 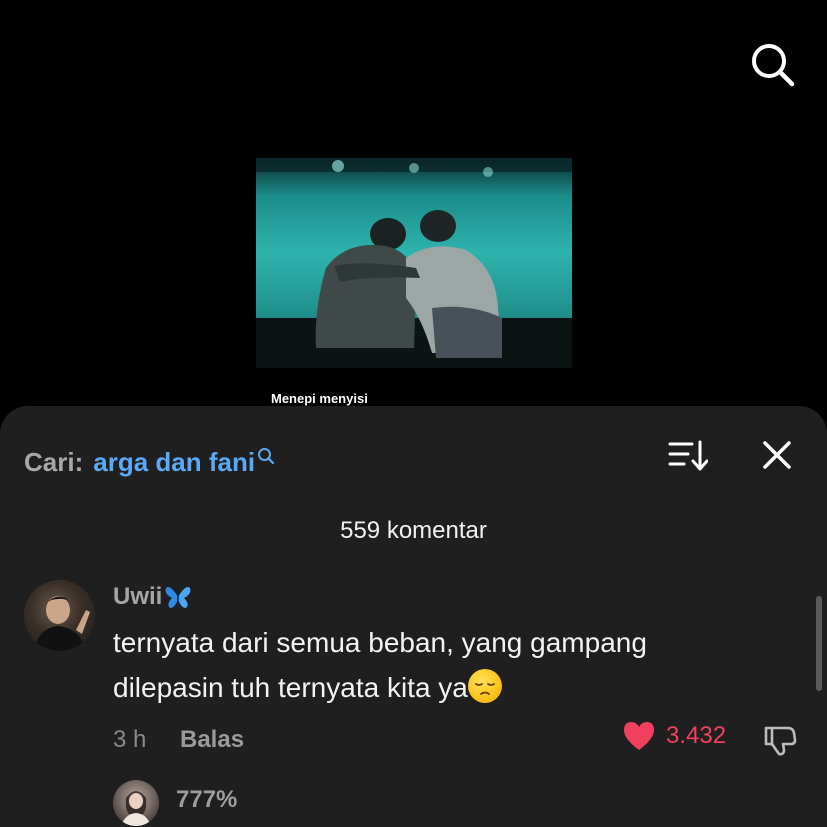 I want to click on comment-time: 3 h, so click(x=130, y=739).